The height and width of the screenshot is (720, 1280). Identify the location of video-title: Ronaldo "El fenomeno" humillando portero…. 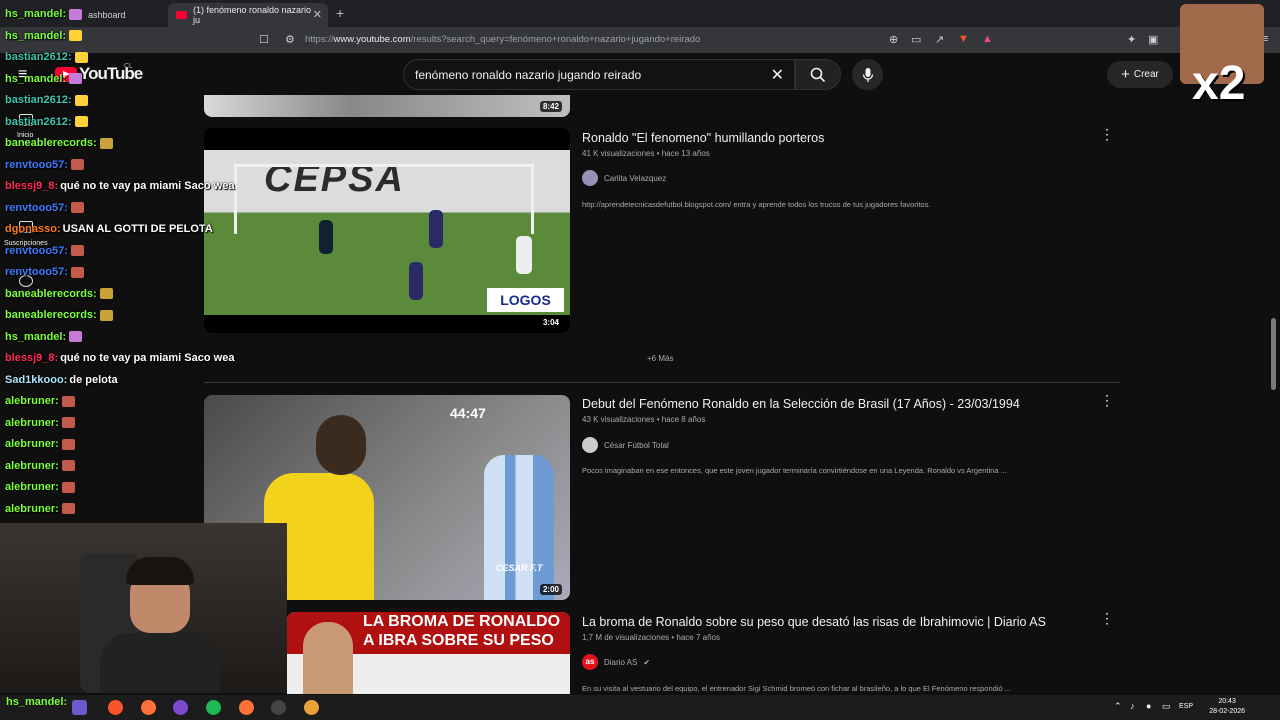
(703, 138).